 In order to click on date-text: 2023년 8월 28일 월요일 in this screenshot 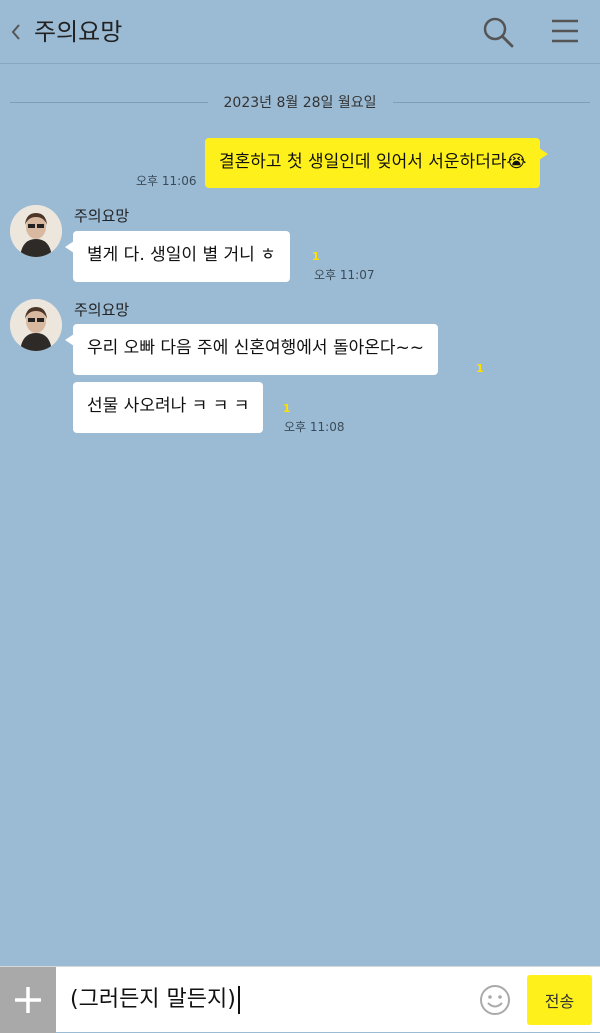, I will do `click(300, 103)`.